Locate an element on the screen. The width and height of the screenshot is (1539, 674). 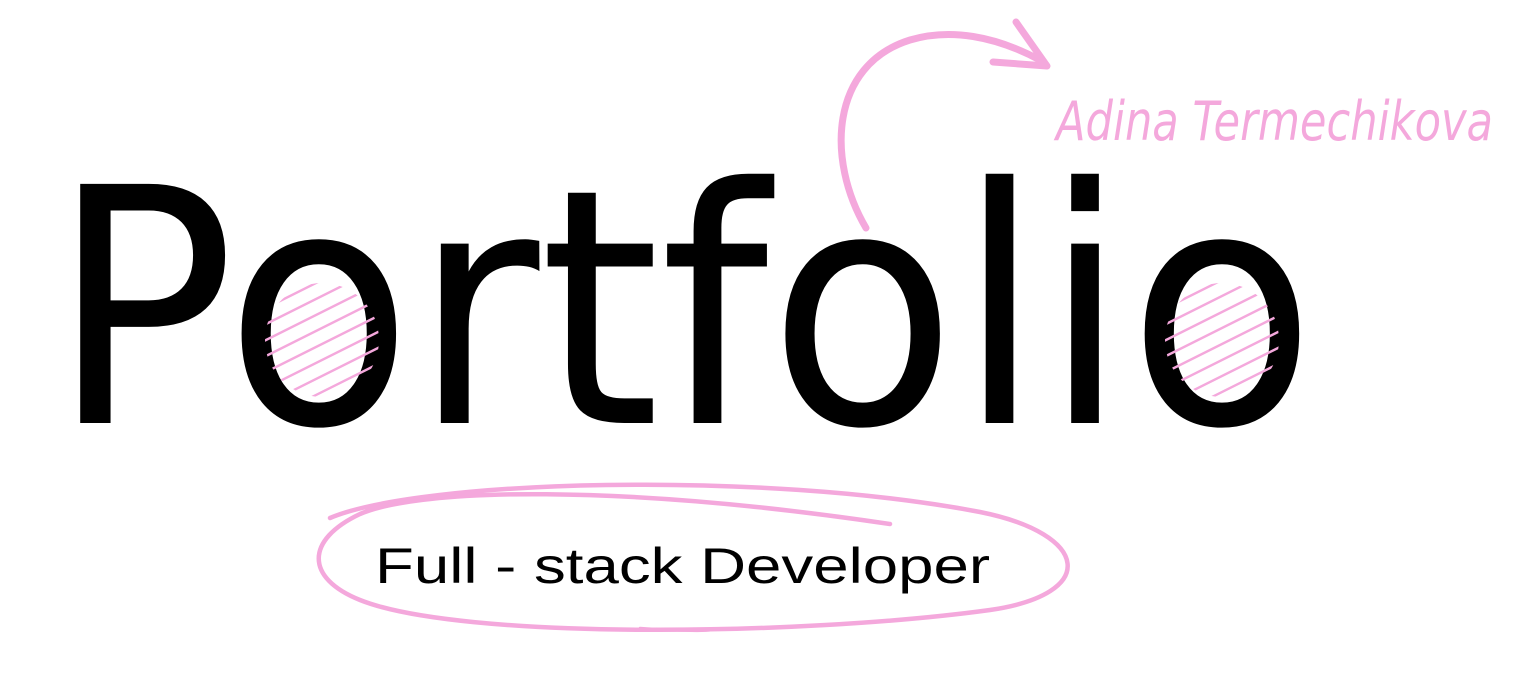
subtitle: Full - stack Developer is located at coordinates (682, 566).